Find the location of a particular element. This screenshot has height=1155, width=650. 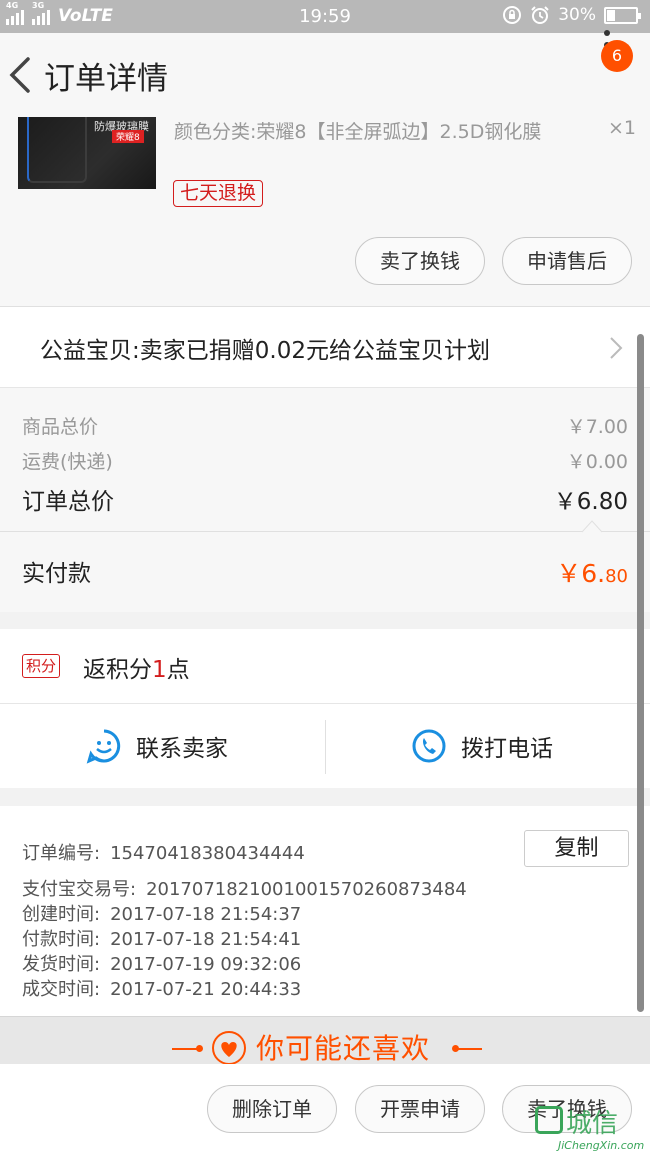

return-policy-tag: 七天退换 is located at coordinates (218, 193).